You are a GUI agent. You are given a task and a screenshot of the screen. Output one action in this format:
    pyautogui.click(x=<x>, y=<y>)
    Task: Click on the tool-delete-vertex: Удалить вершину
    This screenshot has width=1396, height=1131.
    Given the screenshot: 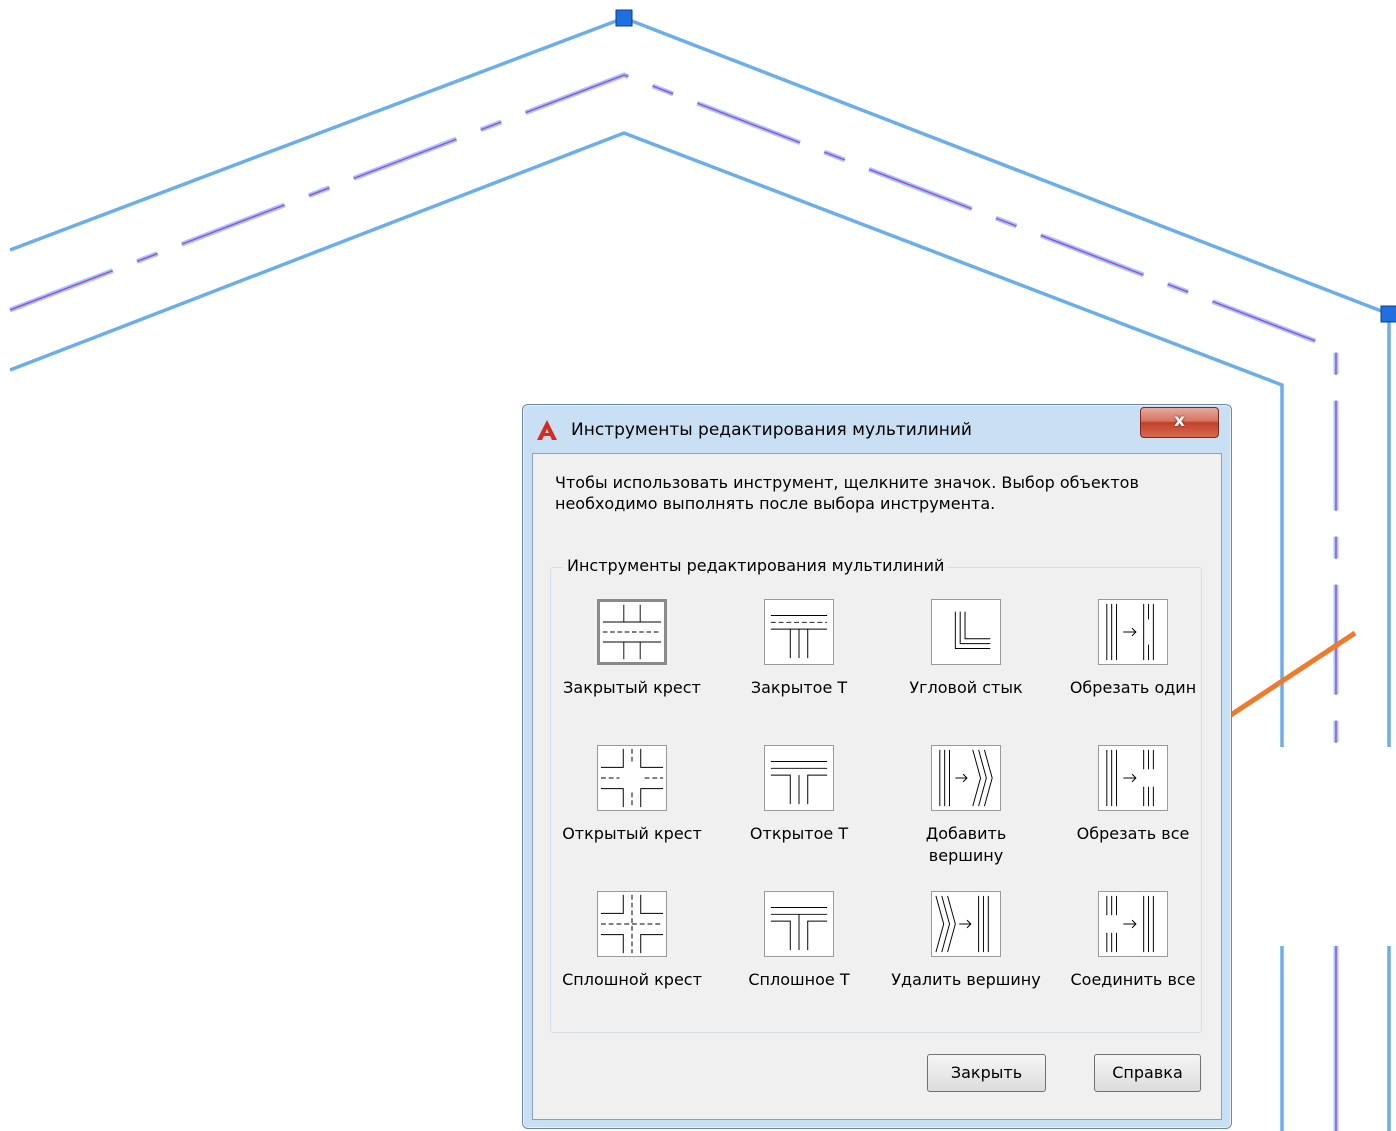 What is the action you would take?
    pyautogui.click(x=966, y=941)
    